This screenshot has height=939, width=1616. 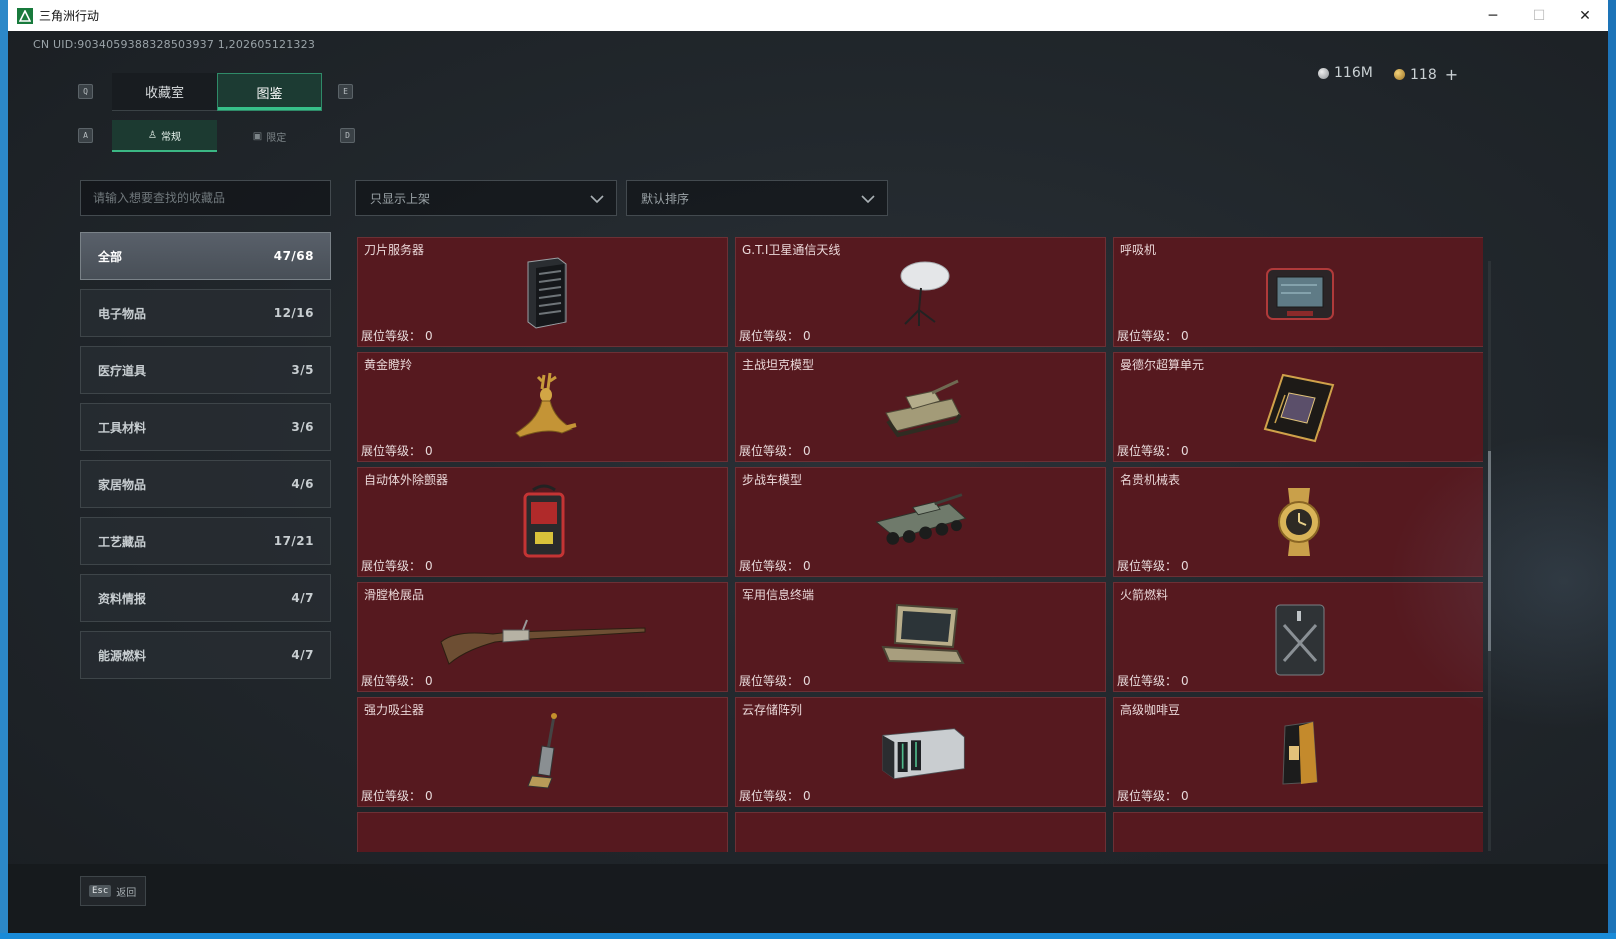 What do you see at coordinates (1298, 637) in the screenshot?
I see `item-card: 火箭燃料 展位等级： 0` at bounding box center [1298, 637].